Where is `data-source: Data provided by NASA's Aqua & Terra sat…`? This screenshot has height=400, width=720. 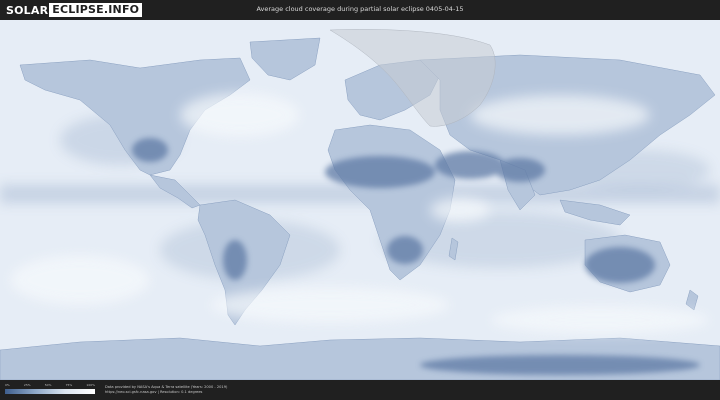
data-source: Data provided by NASA's Aqua & Terra sat… is located at coordinates (166, 390).